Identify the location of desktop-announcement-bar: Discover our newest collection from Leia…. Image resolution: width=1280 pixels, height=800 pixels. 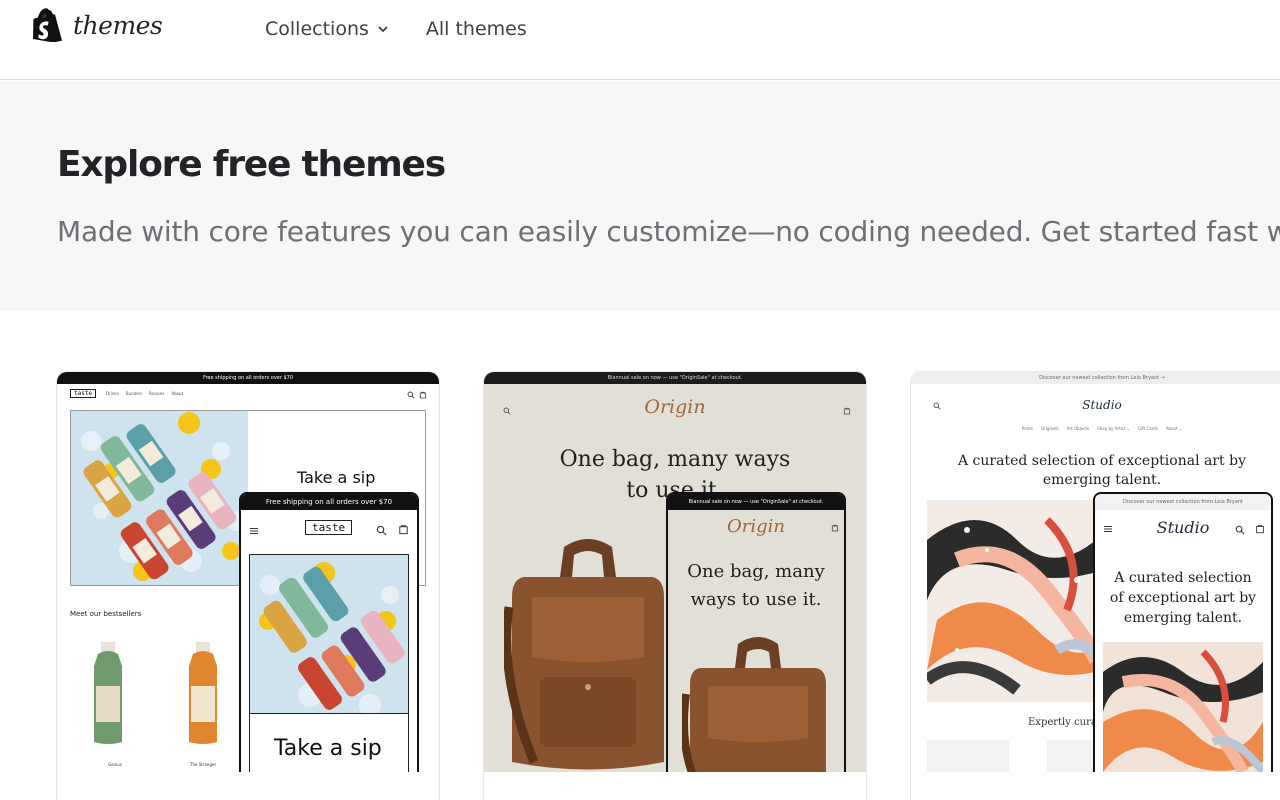
(1095, 378).